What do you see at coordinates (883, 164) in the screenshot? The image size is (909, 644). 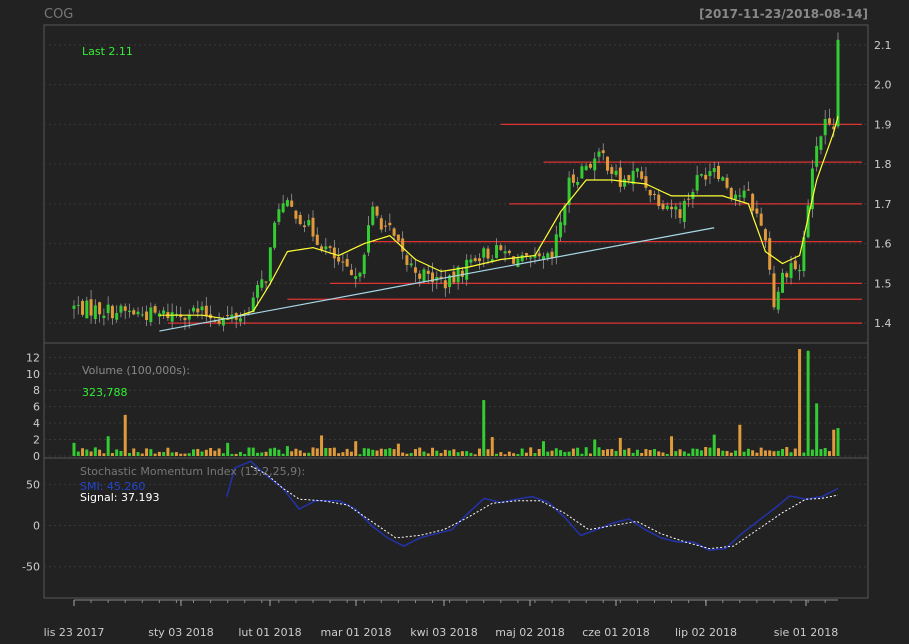 I see `price-tick-label: 1.8` at bounding box center [883, 164].